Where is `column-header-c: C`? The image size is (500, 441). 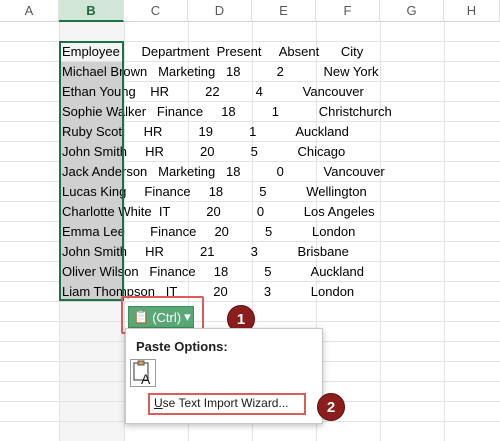 column-header-c: C is located at coordinates (156, 11).